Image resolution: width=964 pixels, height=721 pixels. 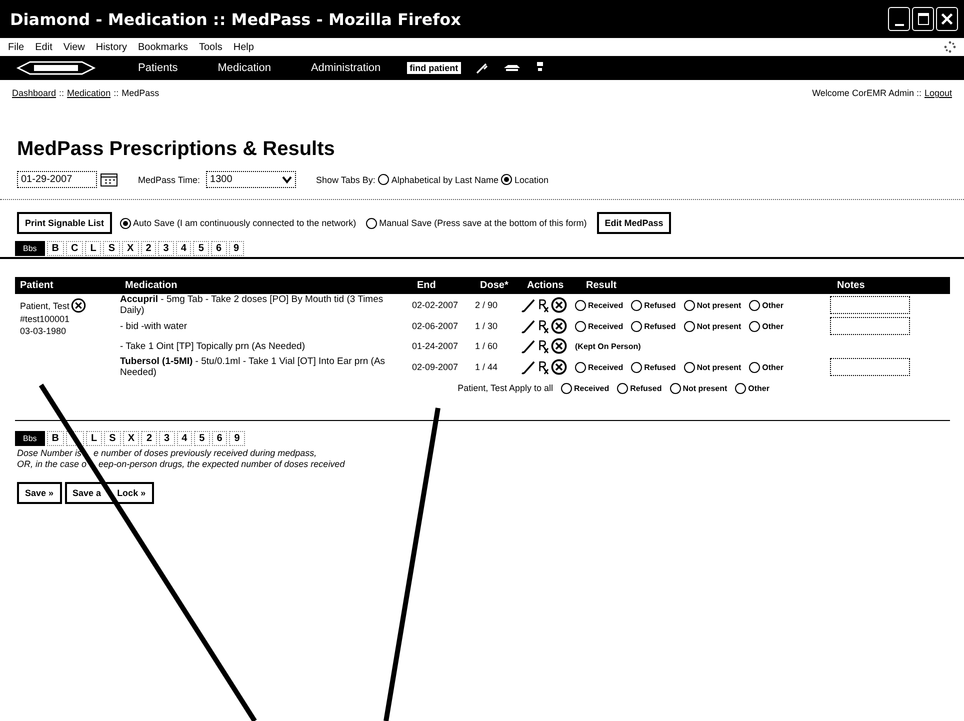 I want to click on breadcrumb-link: Medication, so click(x=89, y=93).